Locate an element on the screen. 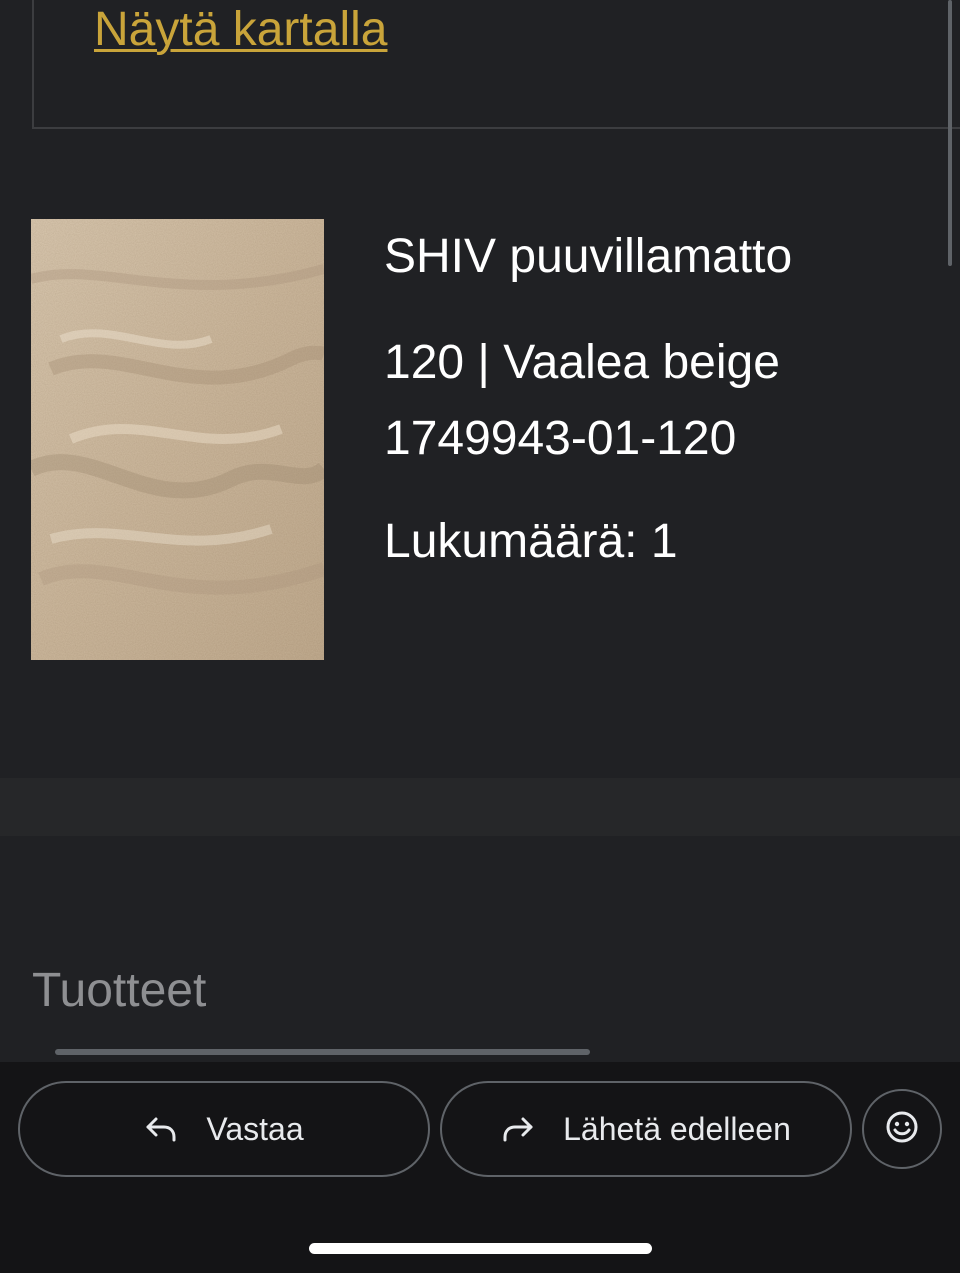 The height and width of the screenshot is (1273, 960). beige-cotton-rug-photo is located at coordinates (177, 439).